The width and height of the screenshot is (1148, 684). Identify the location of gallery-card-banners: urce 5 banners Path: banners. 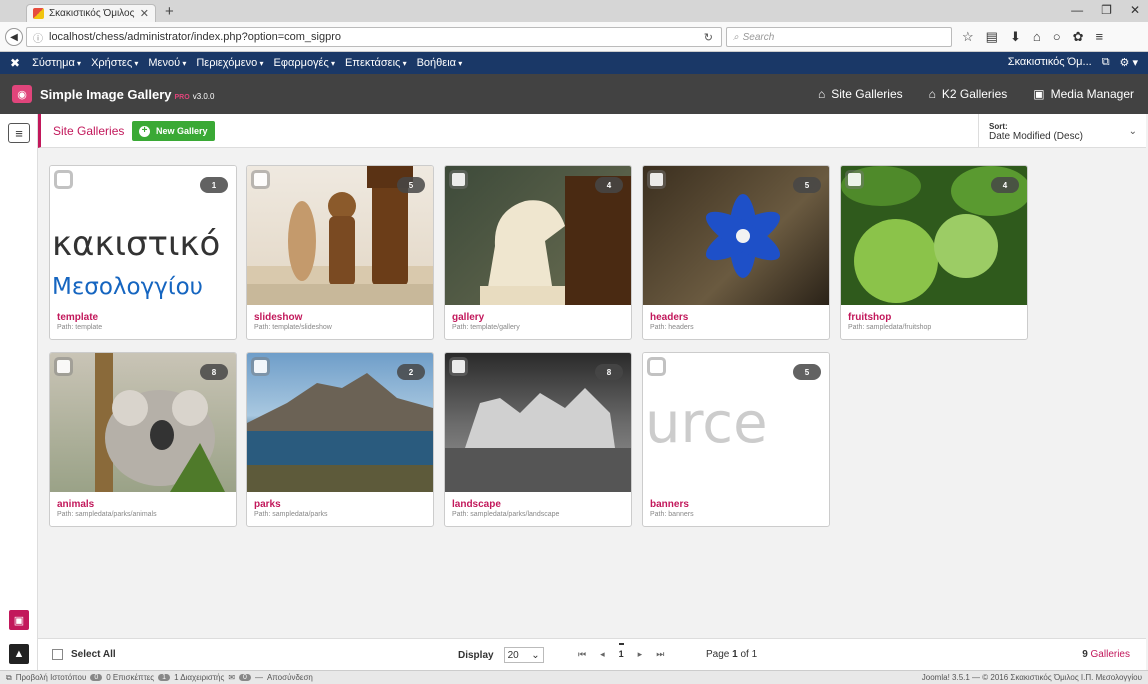
(736, 439).